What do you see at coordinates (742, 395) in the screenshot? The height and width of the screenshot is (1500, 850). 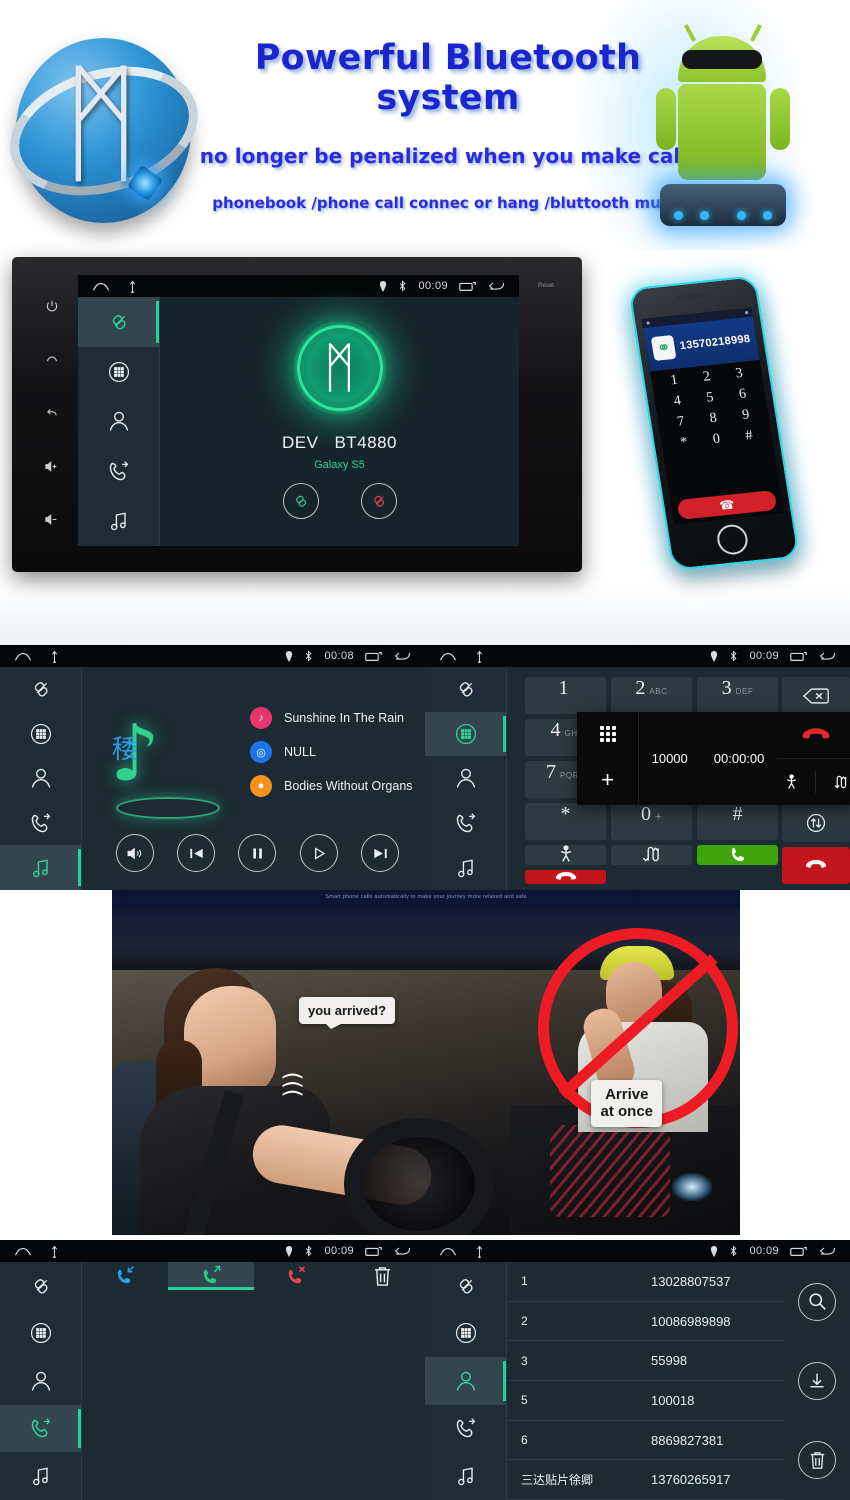 I see `phone-key: 6` at bounding box center [742, 395].